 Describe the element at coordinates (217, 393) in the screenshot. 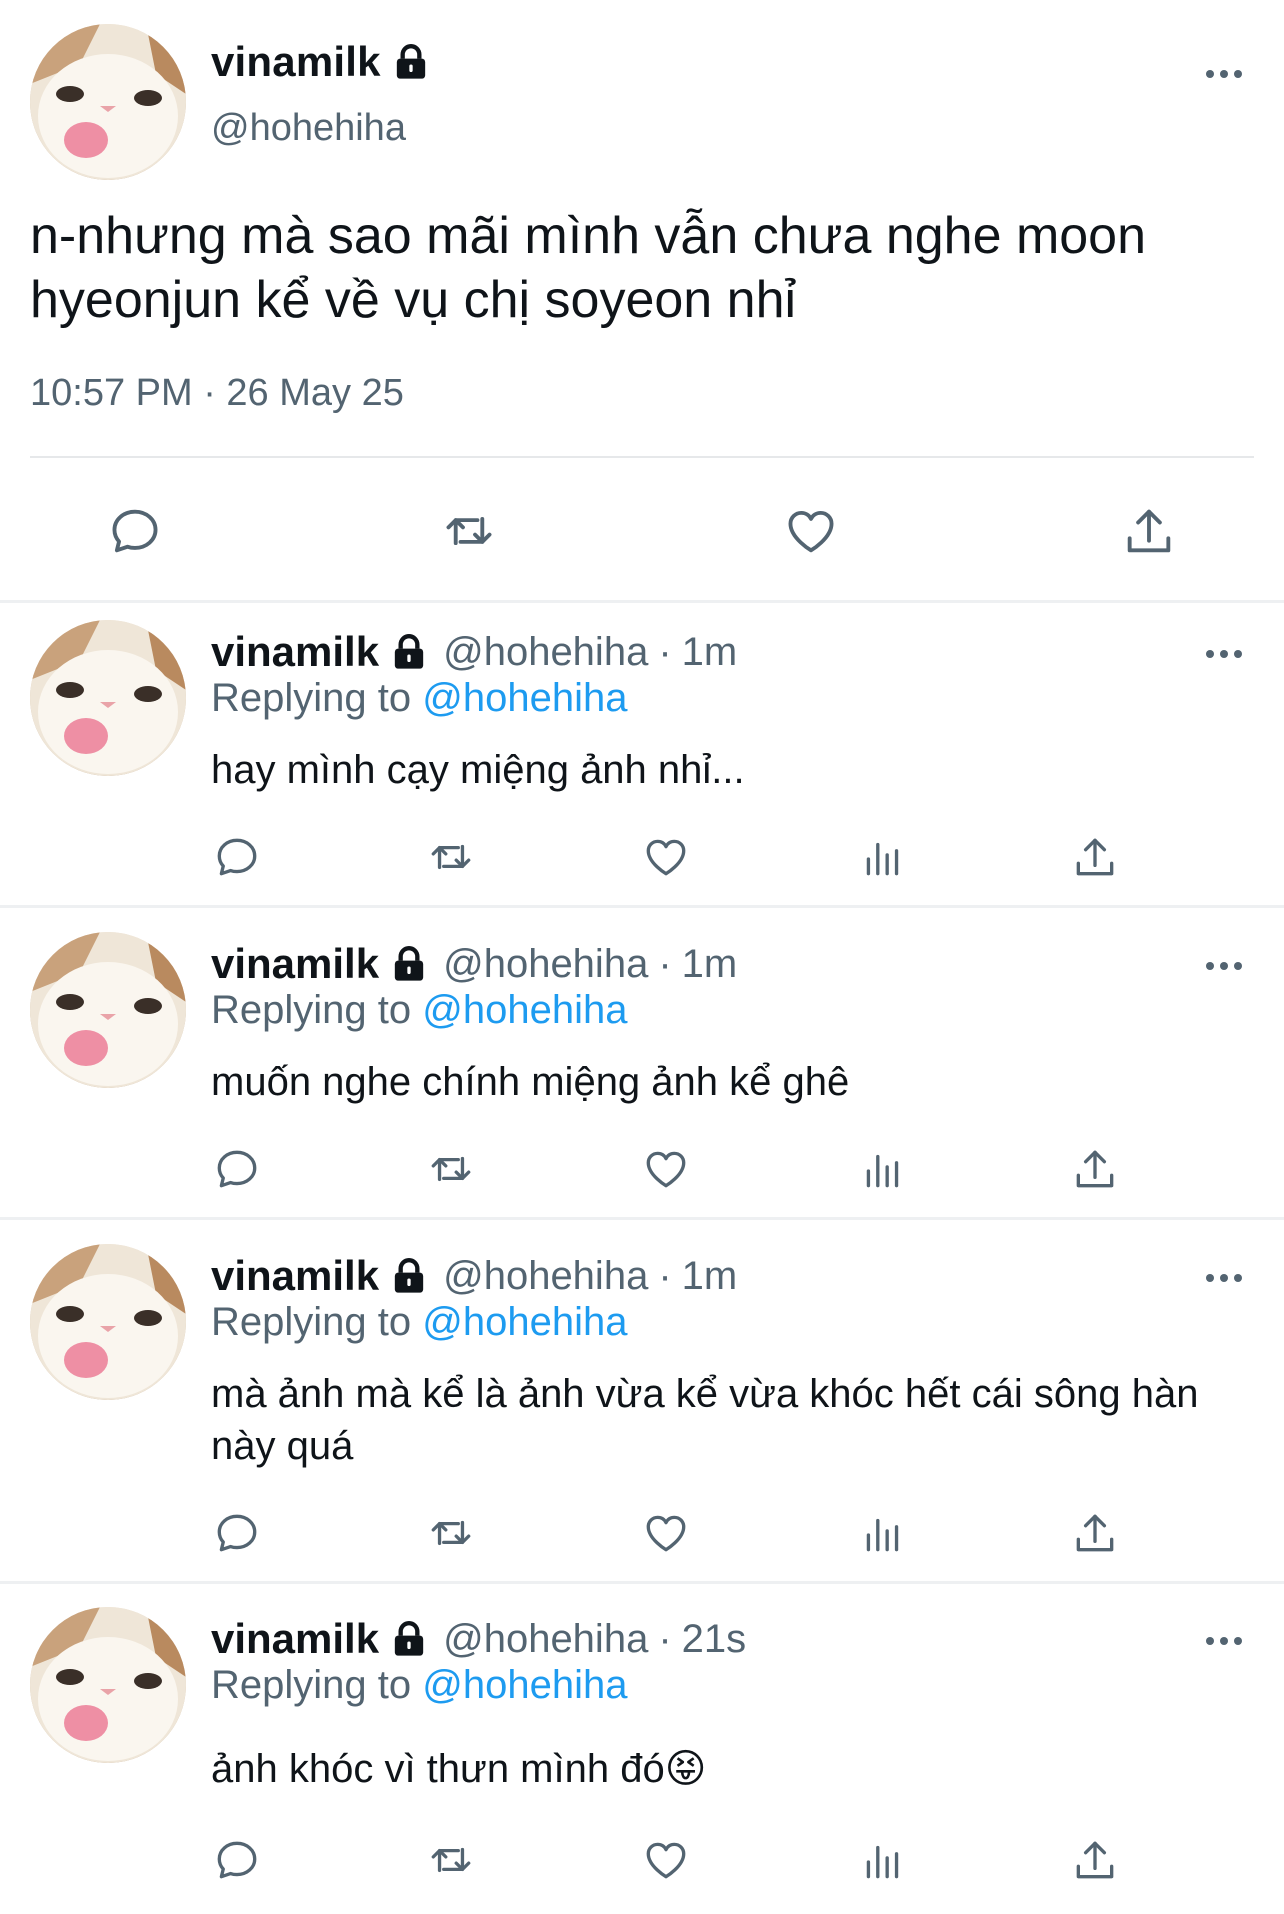

I see `tweet-timestamp: 10:57 PM · 26 May 25` at that location.